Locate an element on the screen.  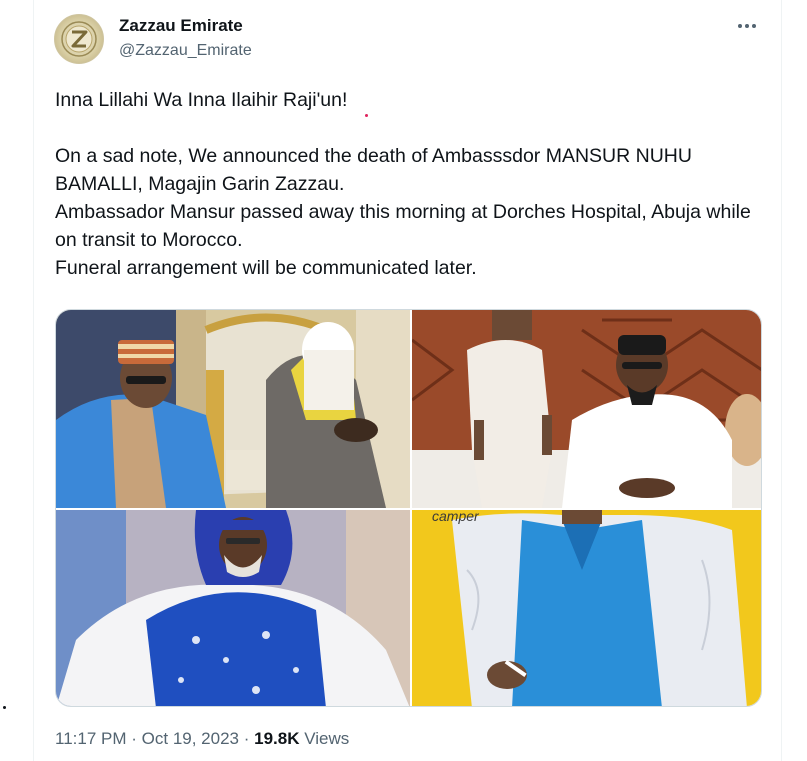
display-name: Zazzau Emirate is located at coordinates (181, 26).